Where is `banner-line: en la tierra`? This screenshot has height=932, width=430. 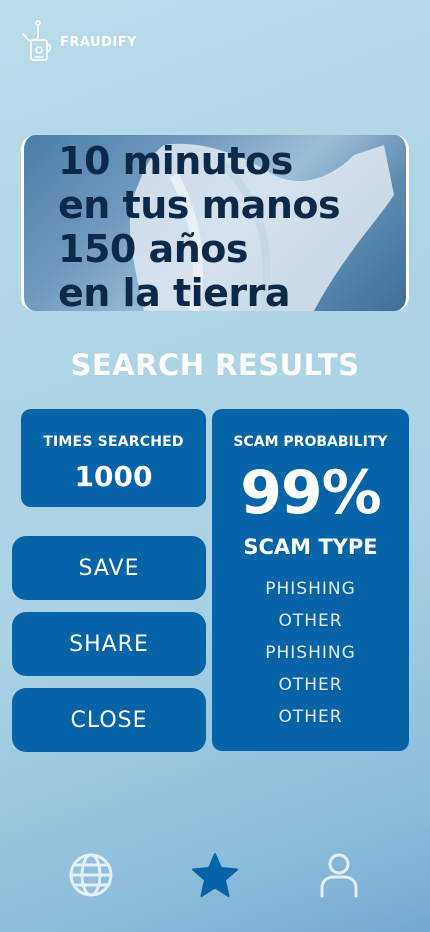
banner-line: en la tierra is located at coordinates (174, 291).